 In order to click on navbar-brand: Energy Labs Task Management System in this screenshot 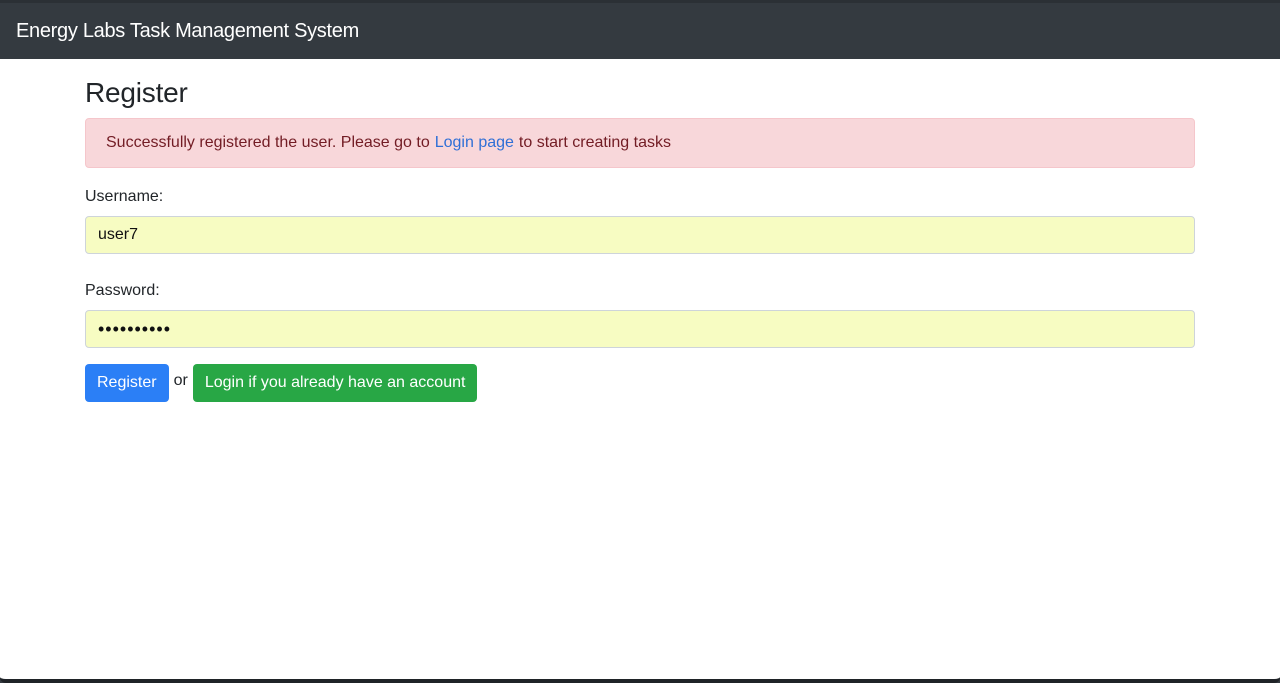, I will do `click(187, 31)`.